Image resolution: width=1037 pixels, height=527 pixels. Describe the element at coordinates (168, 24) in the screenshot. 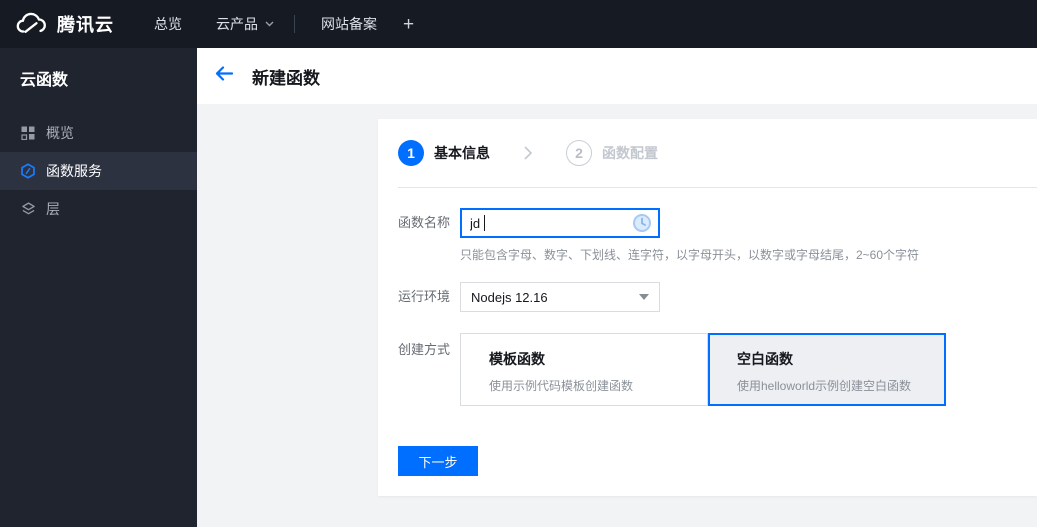

I see `nav-item-overview: 总览` at that location.